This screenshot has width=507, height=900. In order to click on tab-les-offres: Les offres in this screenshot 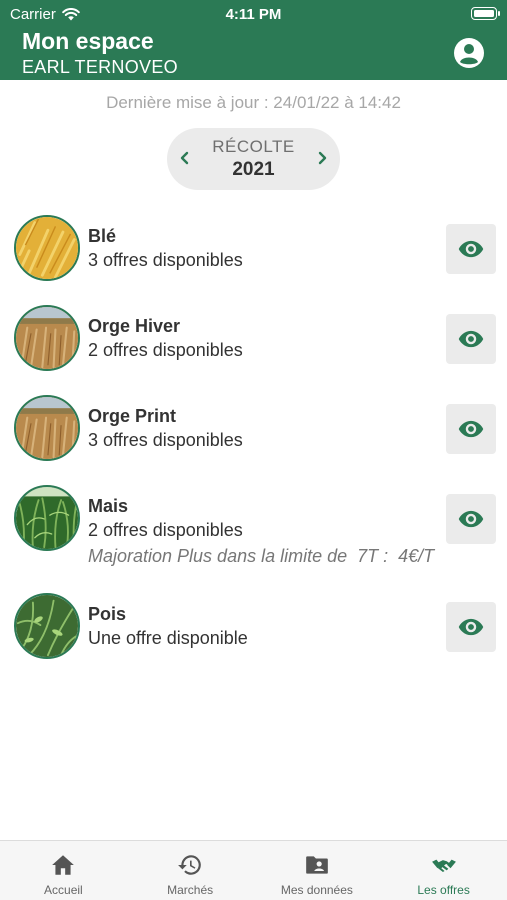, I will do `click(443, 870)`.